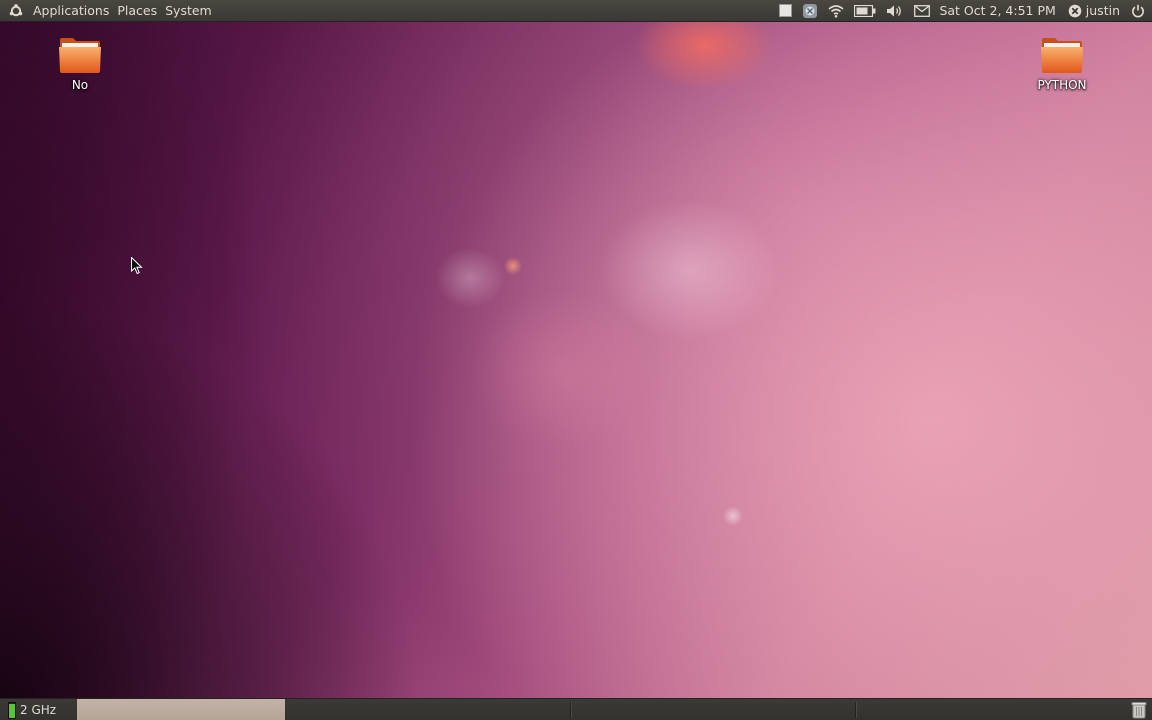 The image size is (1152, 720). Describe the element at coordinates (16, 10) in the screenshot. I see `ubuntu-logo-icon` at that location.